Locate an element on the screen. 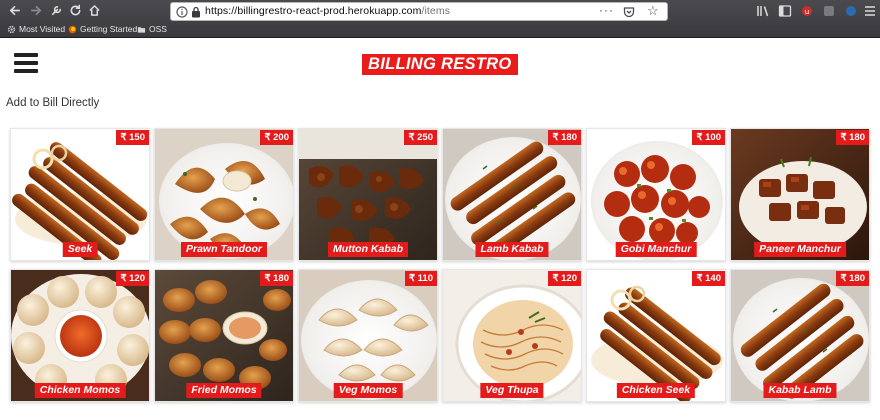 Image resolution: width=880 pixels, height=420 pixels. item-name-label: Gobi Manchur is located at coordinates (656, 249).